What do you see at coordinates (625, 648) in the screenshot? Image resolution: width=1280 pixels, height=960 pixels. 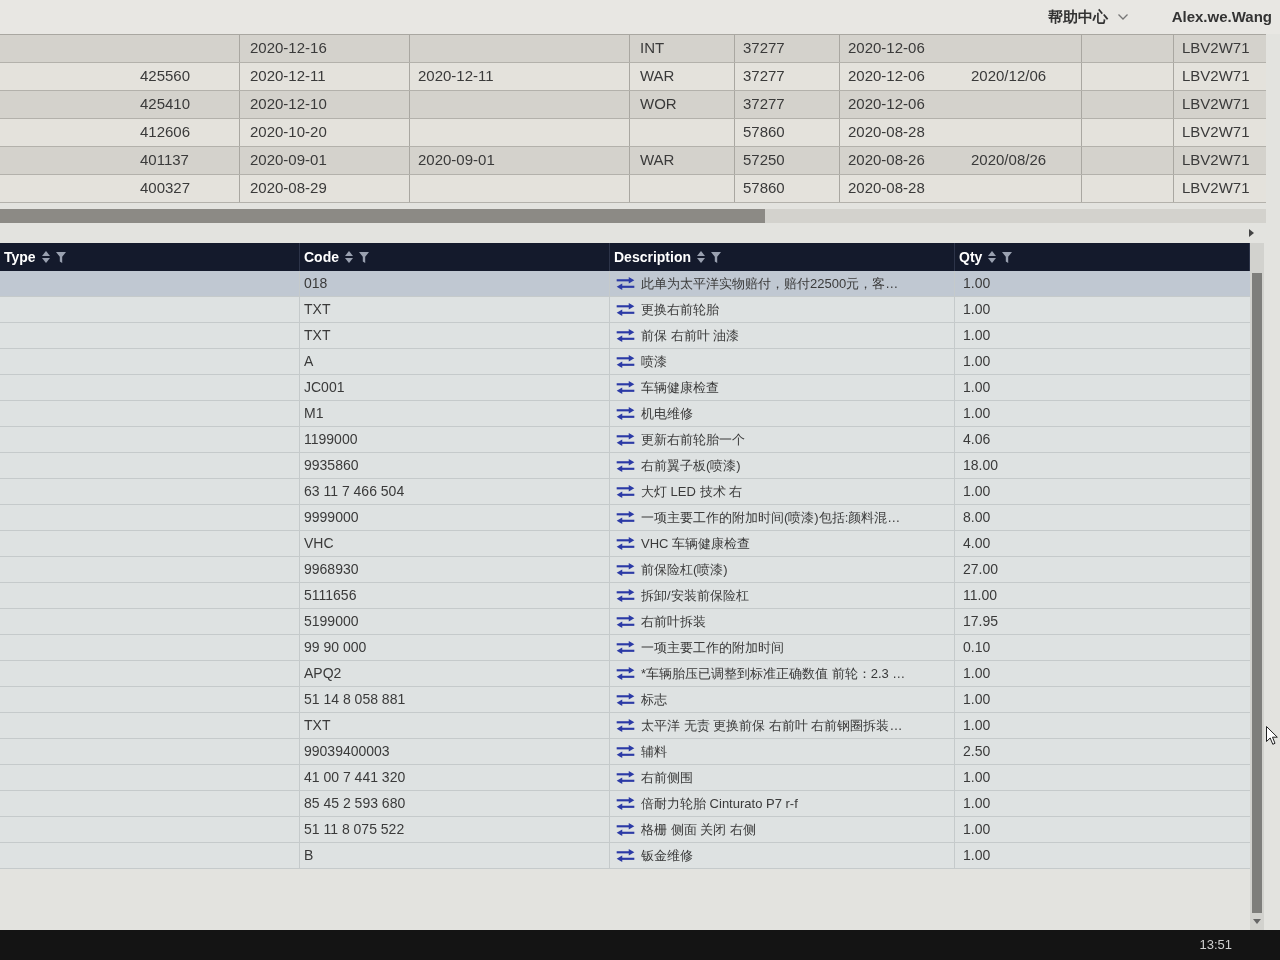 I see `table-row: 99 90 000 一项主要工作的附加时间 0.10` at bounding box center [625, 648].